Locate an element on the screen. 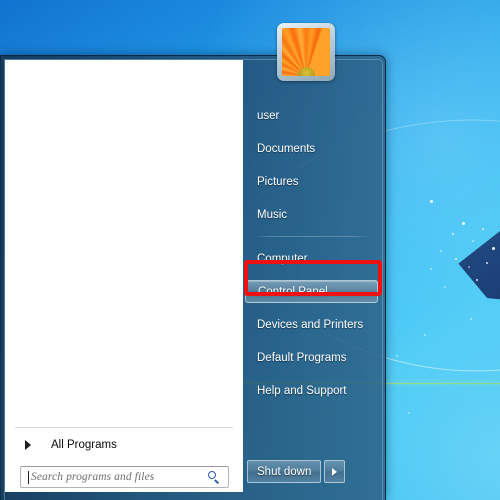 The image size is (500, 500). menu-item-user: user is located at coordinates (312, 115).